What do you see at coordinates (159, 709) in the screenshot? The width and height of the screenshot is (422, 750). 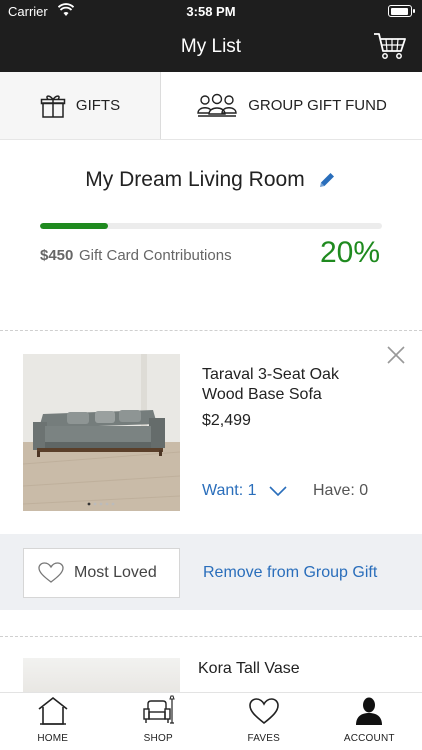 I see `sofa-icon` at bounding box center [159, 709].